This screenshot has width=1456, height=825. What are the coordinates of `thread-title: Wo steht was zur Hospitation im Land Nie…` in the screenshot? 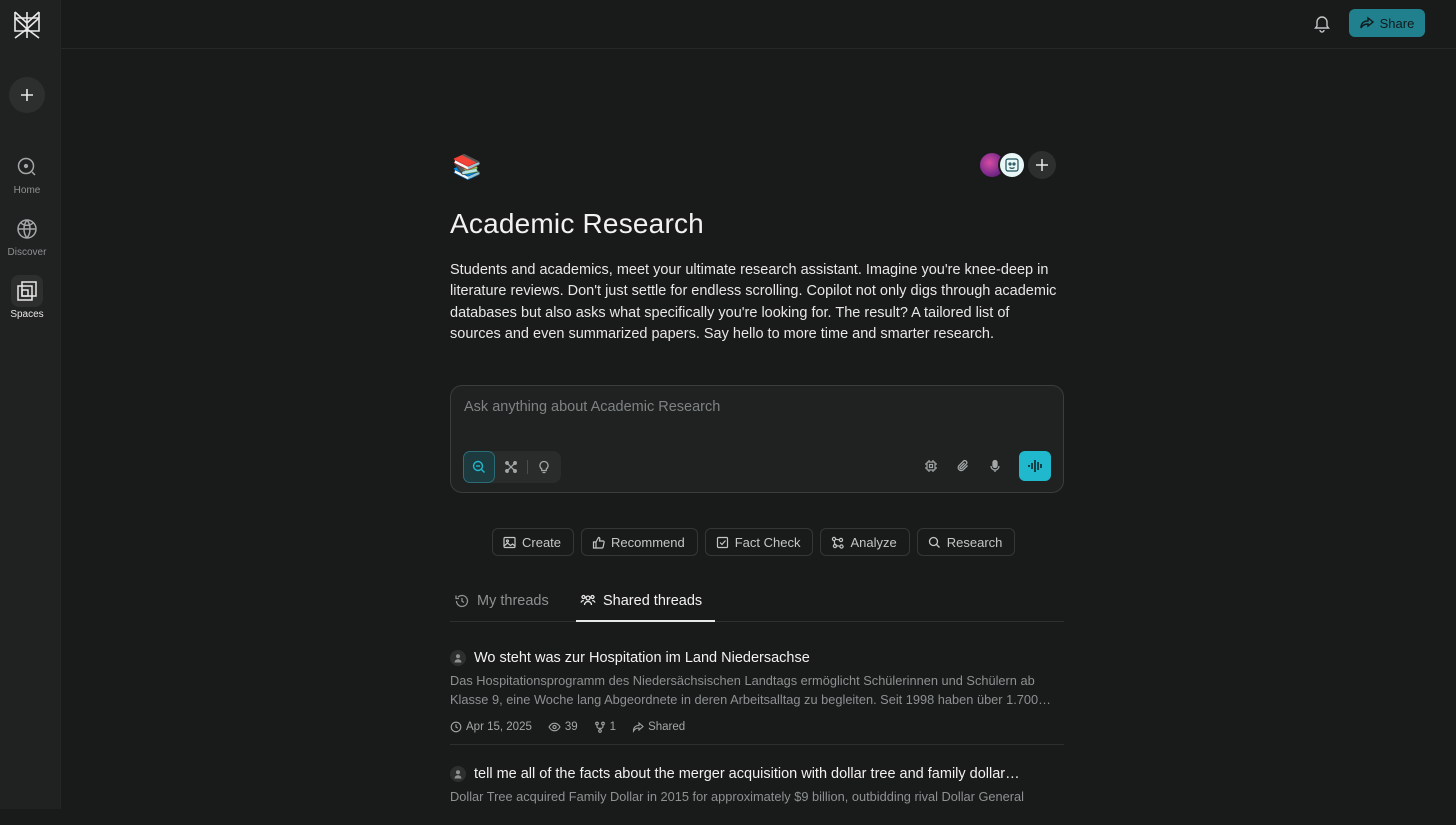 It's located at (768, 658).